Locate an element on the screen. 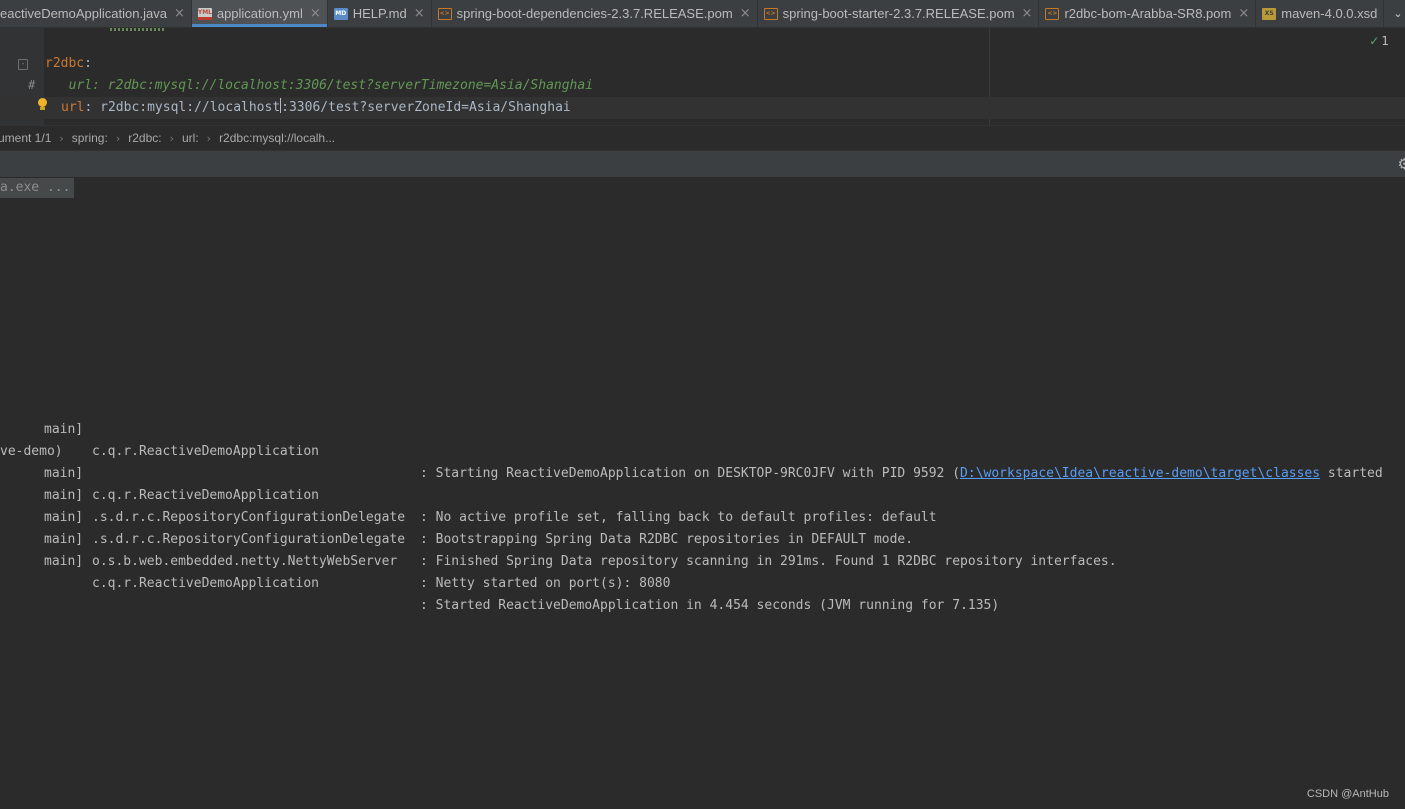  tab-label: eactiveDemoApplication.java is located at coordinates (83, 13).